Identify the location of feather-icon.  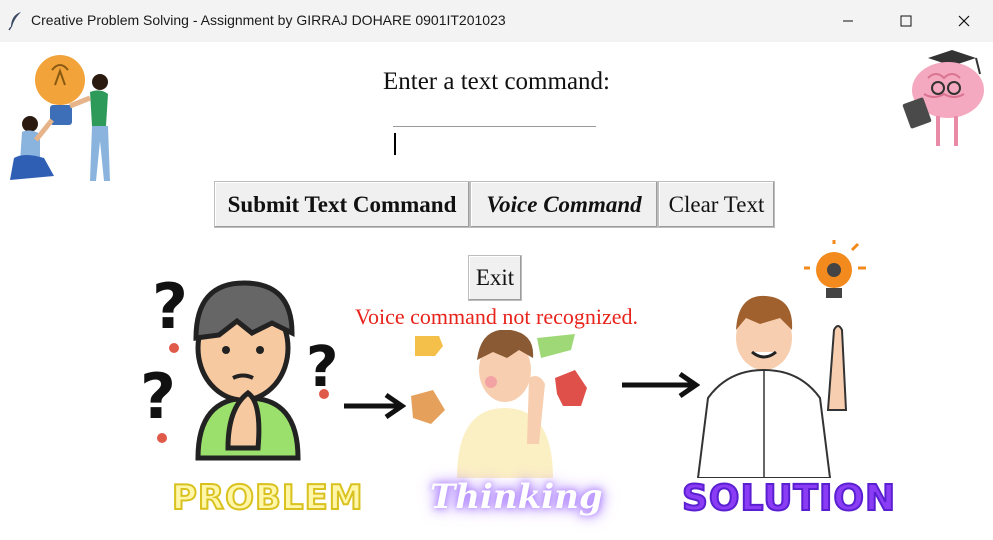
(14, 21).